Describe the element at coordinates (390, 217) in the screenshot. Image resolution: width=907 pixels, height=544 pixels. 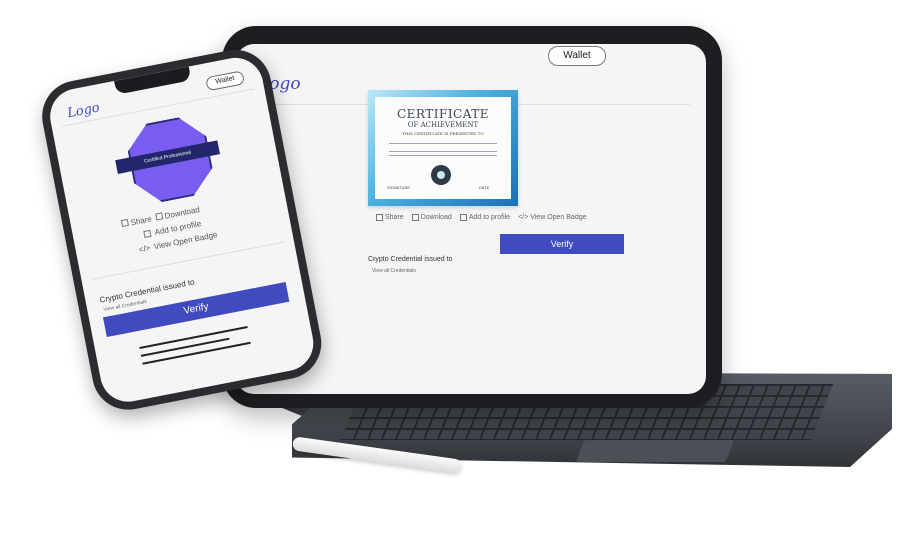
I see `tablet-share-link: Share` at that location.